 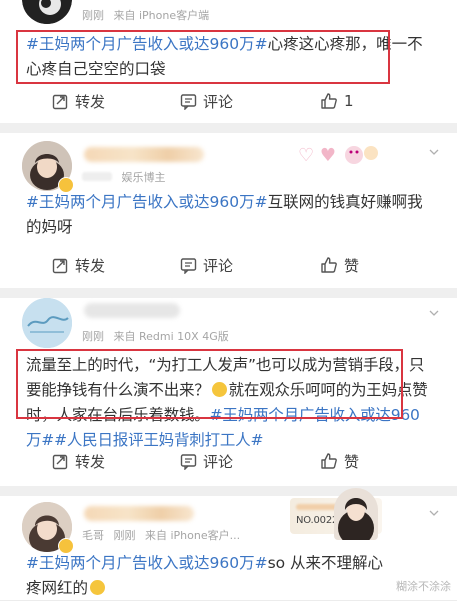 I want to click on post-meta: 刚刚 来自 Redmi 10X 4G版, so click(x=155, y=336).